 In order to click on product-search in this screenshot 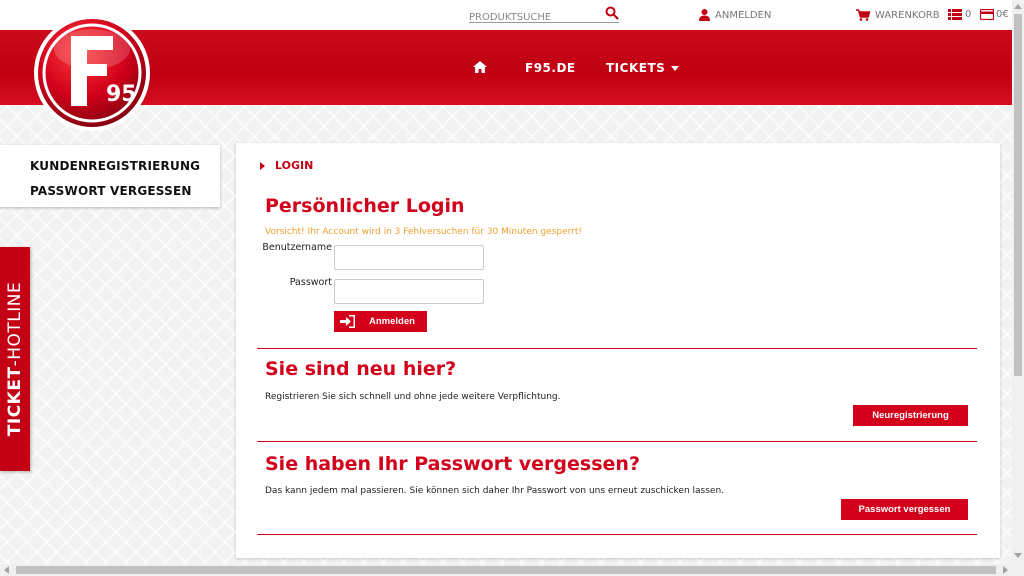, I will do `click(544, 15)`.